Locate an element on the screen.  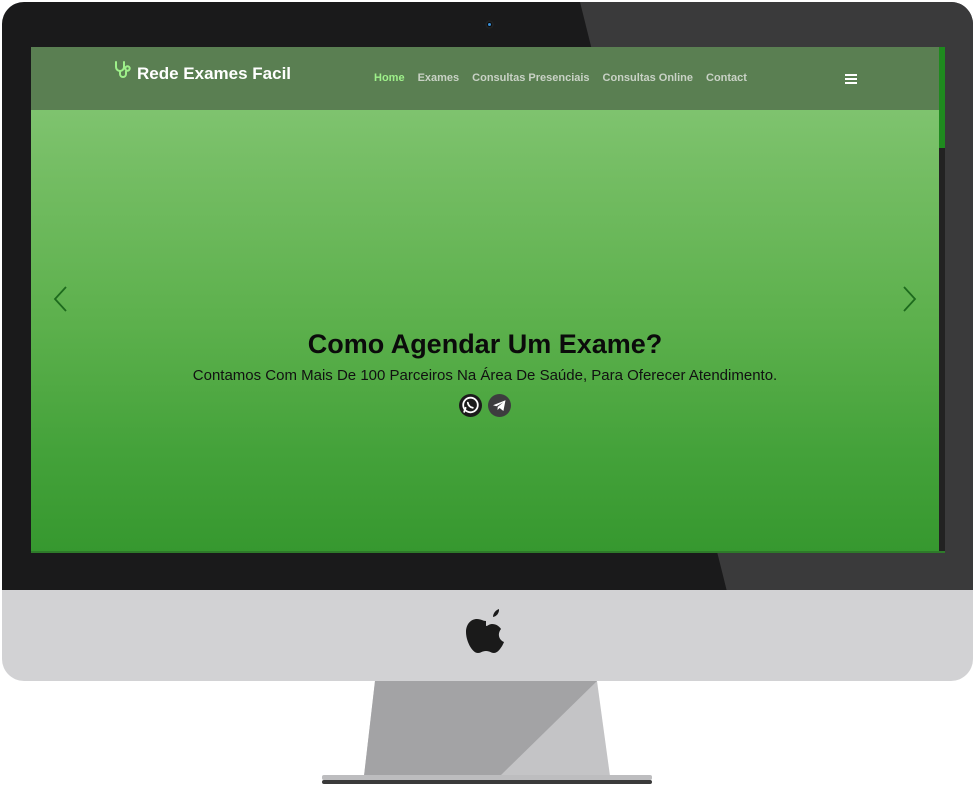
nav-item-consultas-presenciais: Consultas Presenciais is located at coordinates (530, 78).